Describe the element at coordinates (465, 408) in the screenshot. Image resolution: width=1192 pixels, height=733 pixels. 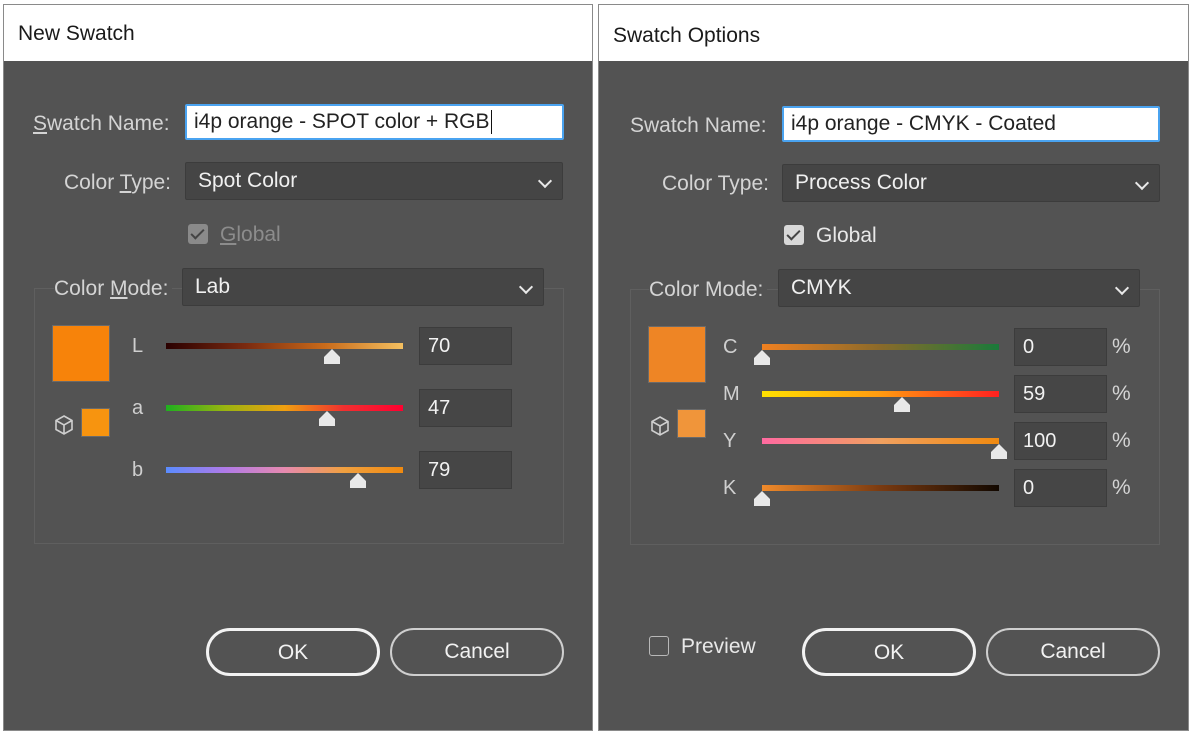
I see `channel-value-a: 47` at that location.